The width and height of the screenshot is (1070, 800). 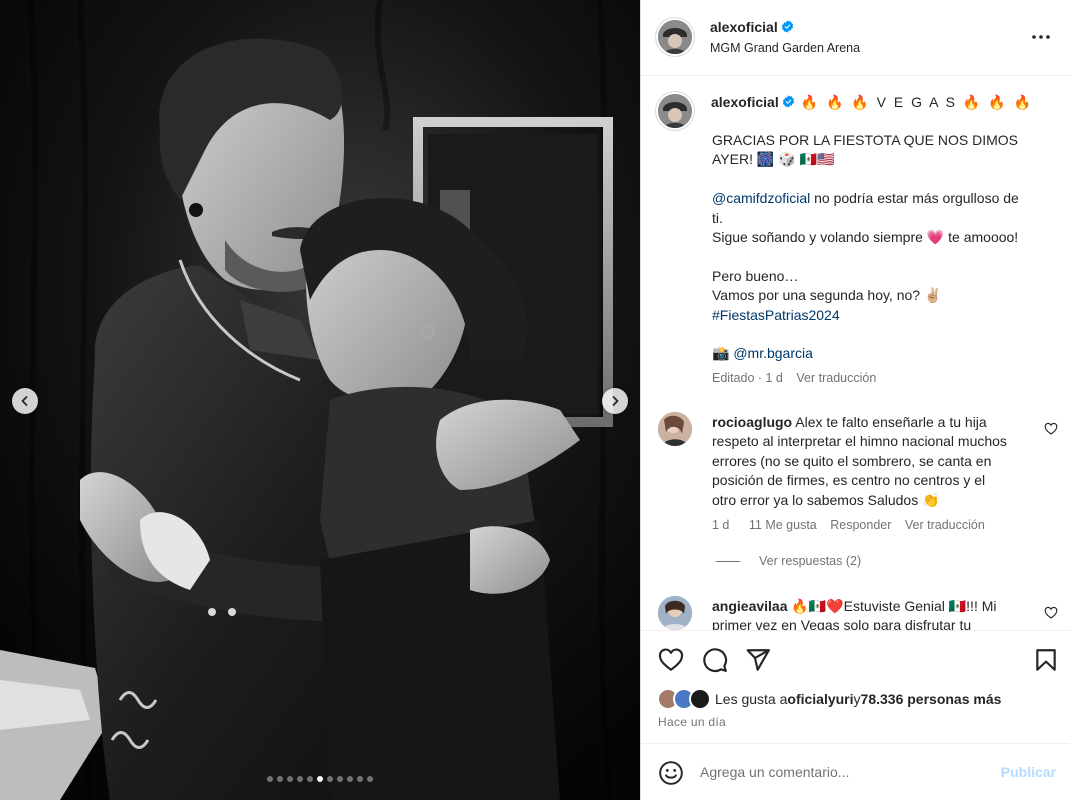 What do you see at coordinates (785, 48) in the screenshot?
I see `post-location: MGM Grand Garden Arena` at bounding box center [785, 48].